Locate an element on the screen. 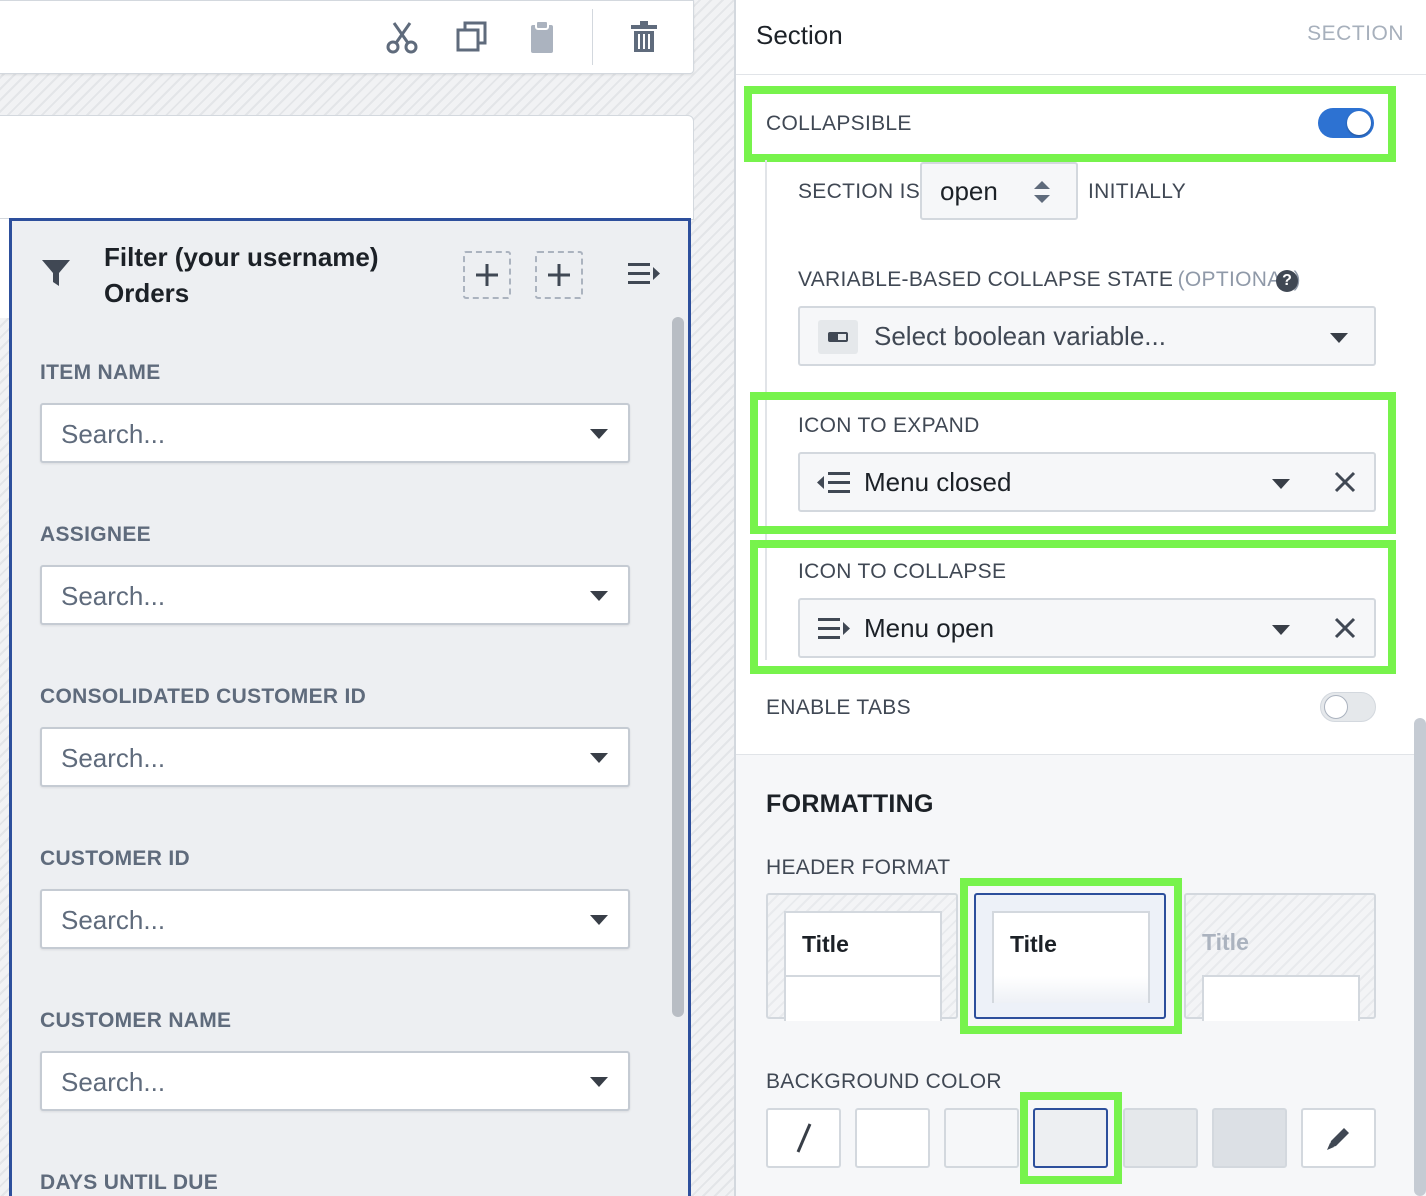 The height and width of the screenshot is (1196, 1426). panel-title: Section is located at coordinates (799, 35).